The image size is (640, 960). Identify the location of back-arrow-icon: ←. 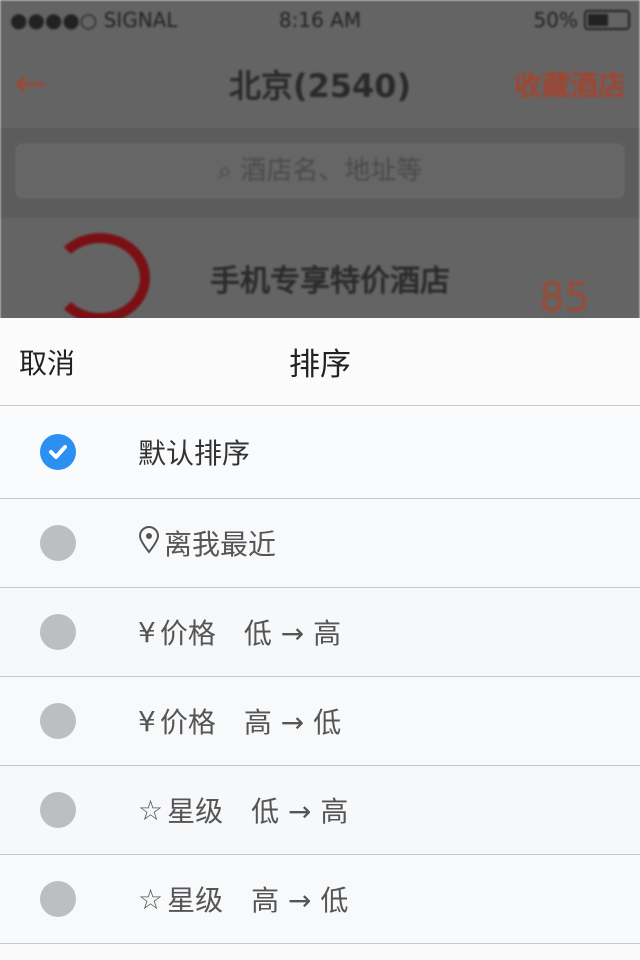
(31, 84).